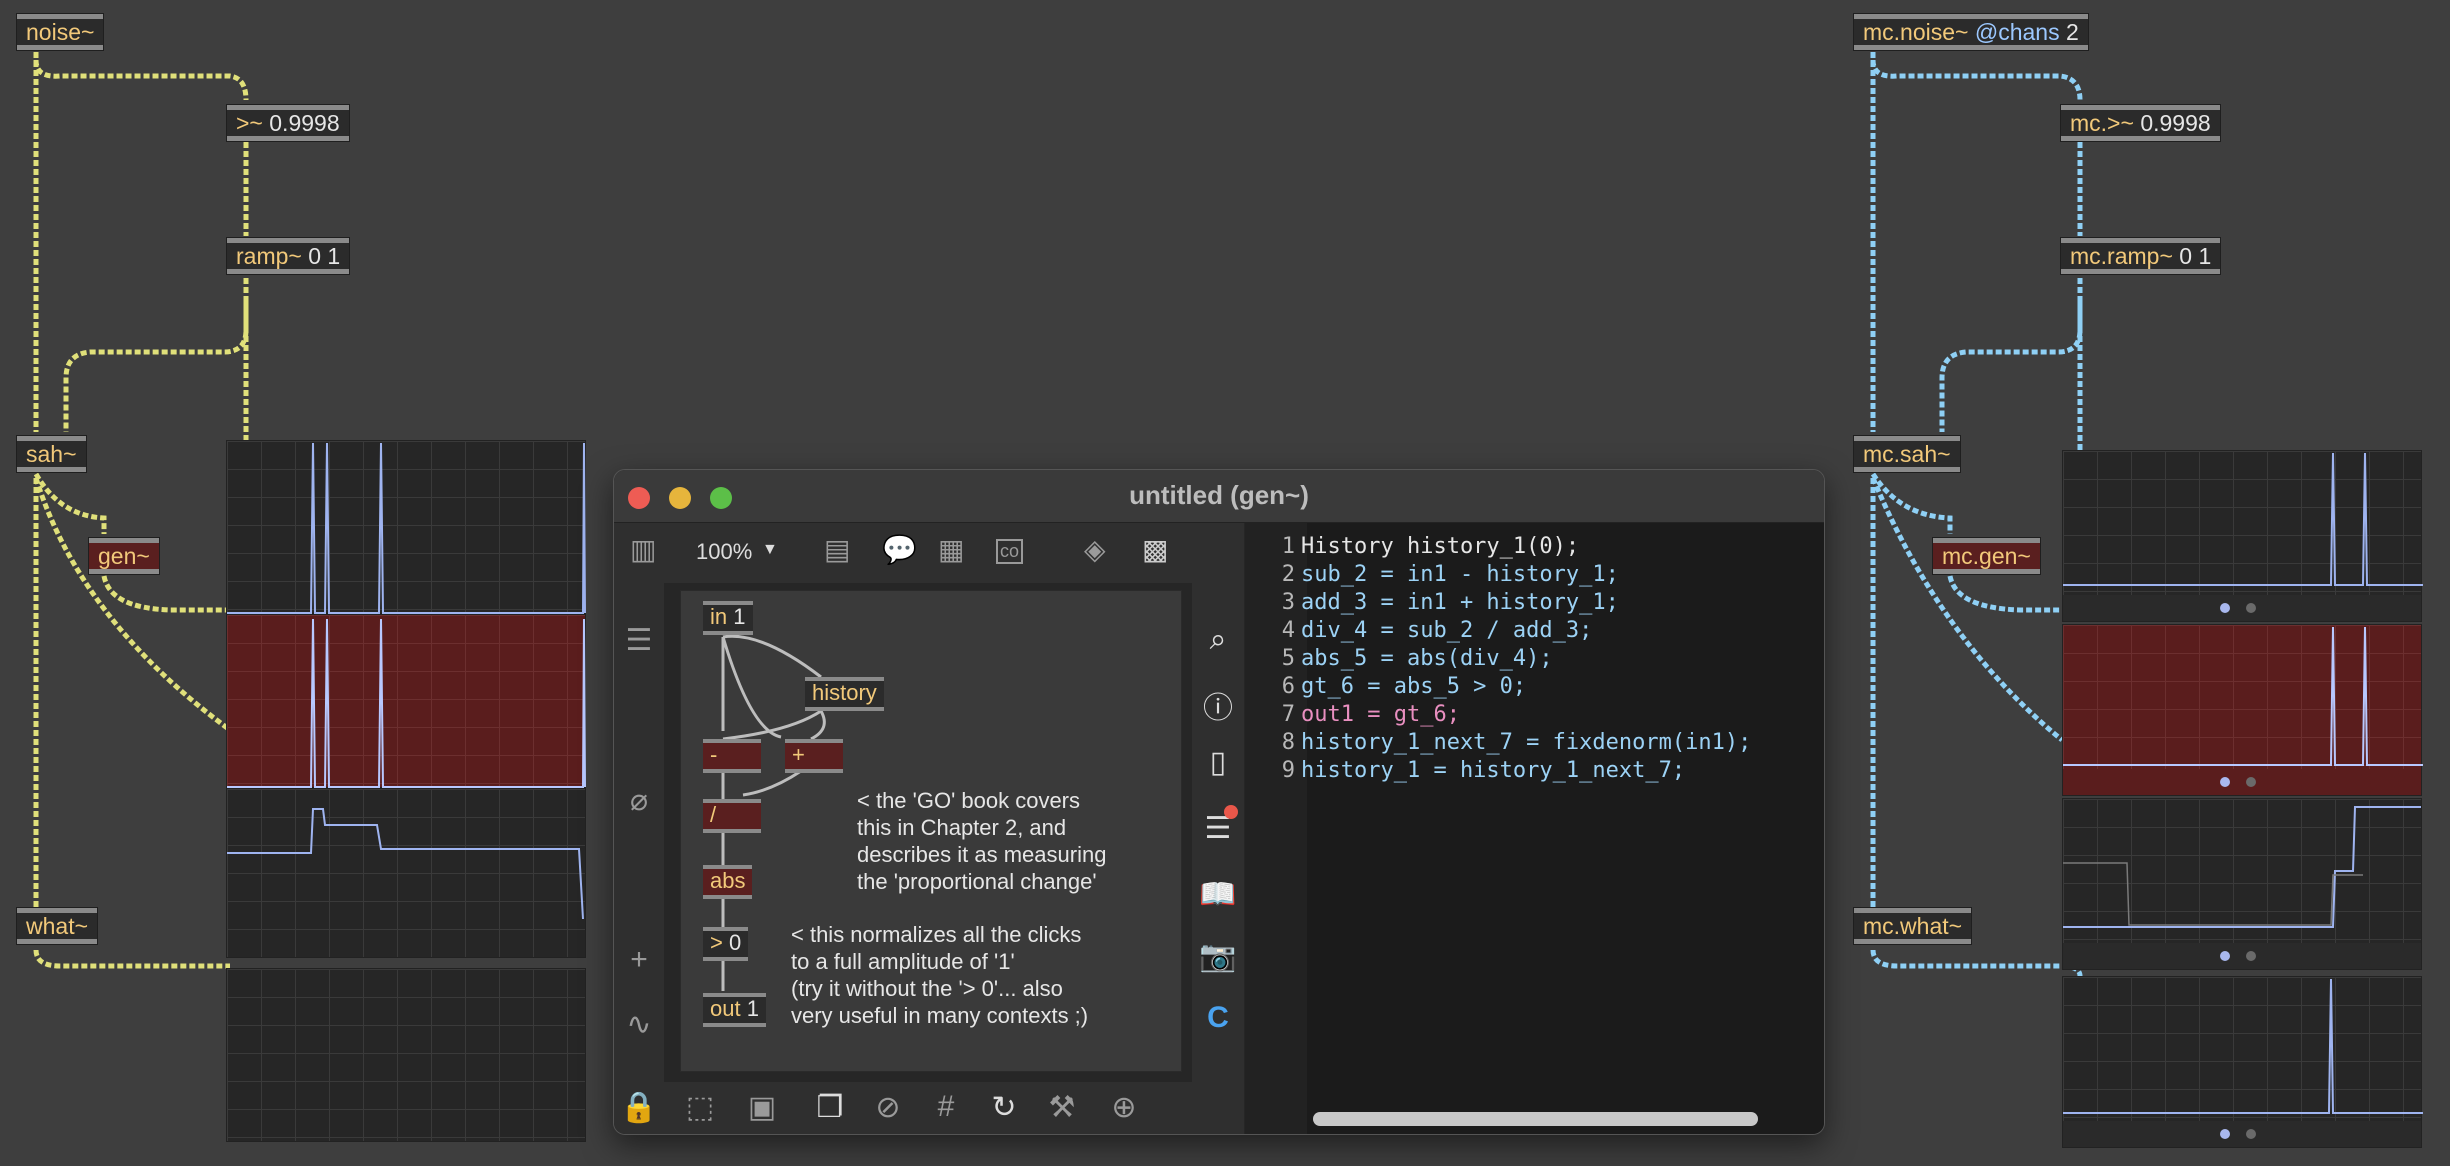 The height and width of the screenshot is (1166, 2450). What do you see at coordinates (288, 256) in the screenshot?
I see `ramp-object: ramp~ 0 1` at bounding box center [288, 256].